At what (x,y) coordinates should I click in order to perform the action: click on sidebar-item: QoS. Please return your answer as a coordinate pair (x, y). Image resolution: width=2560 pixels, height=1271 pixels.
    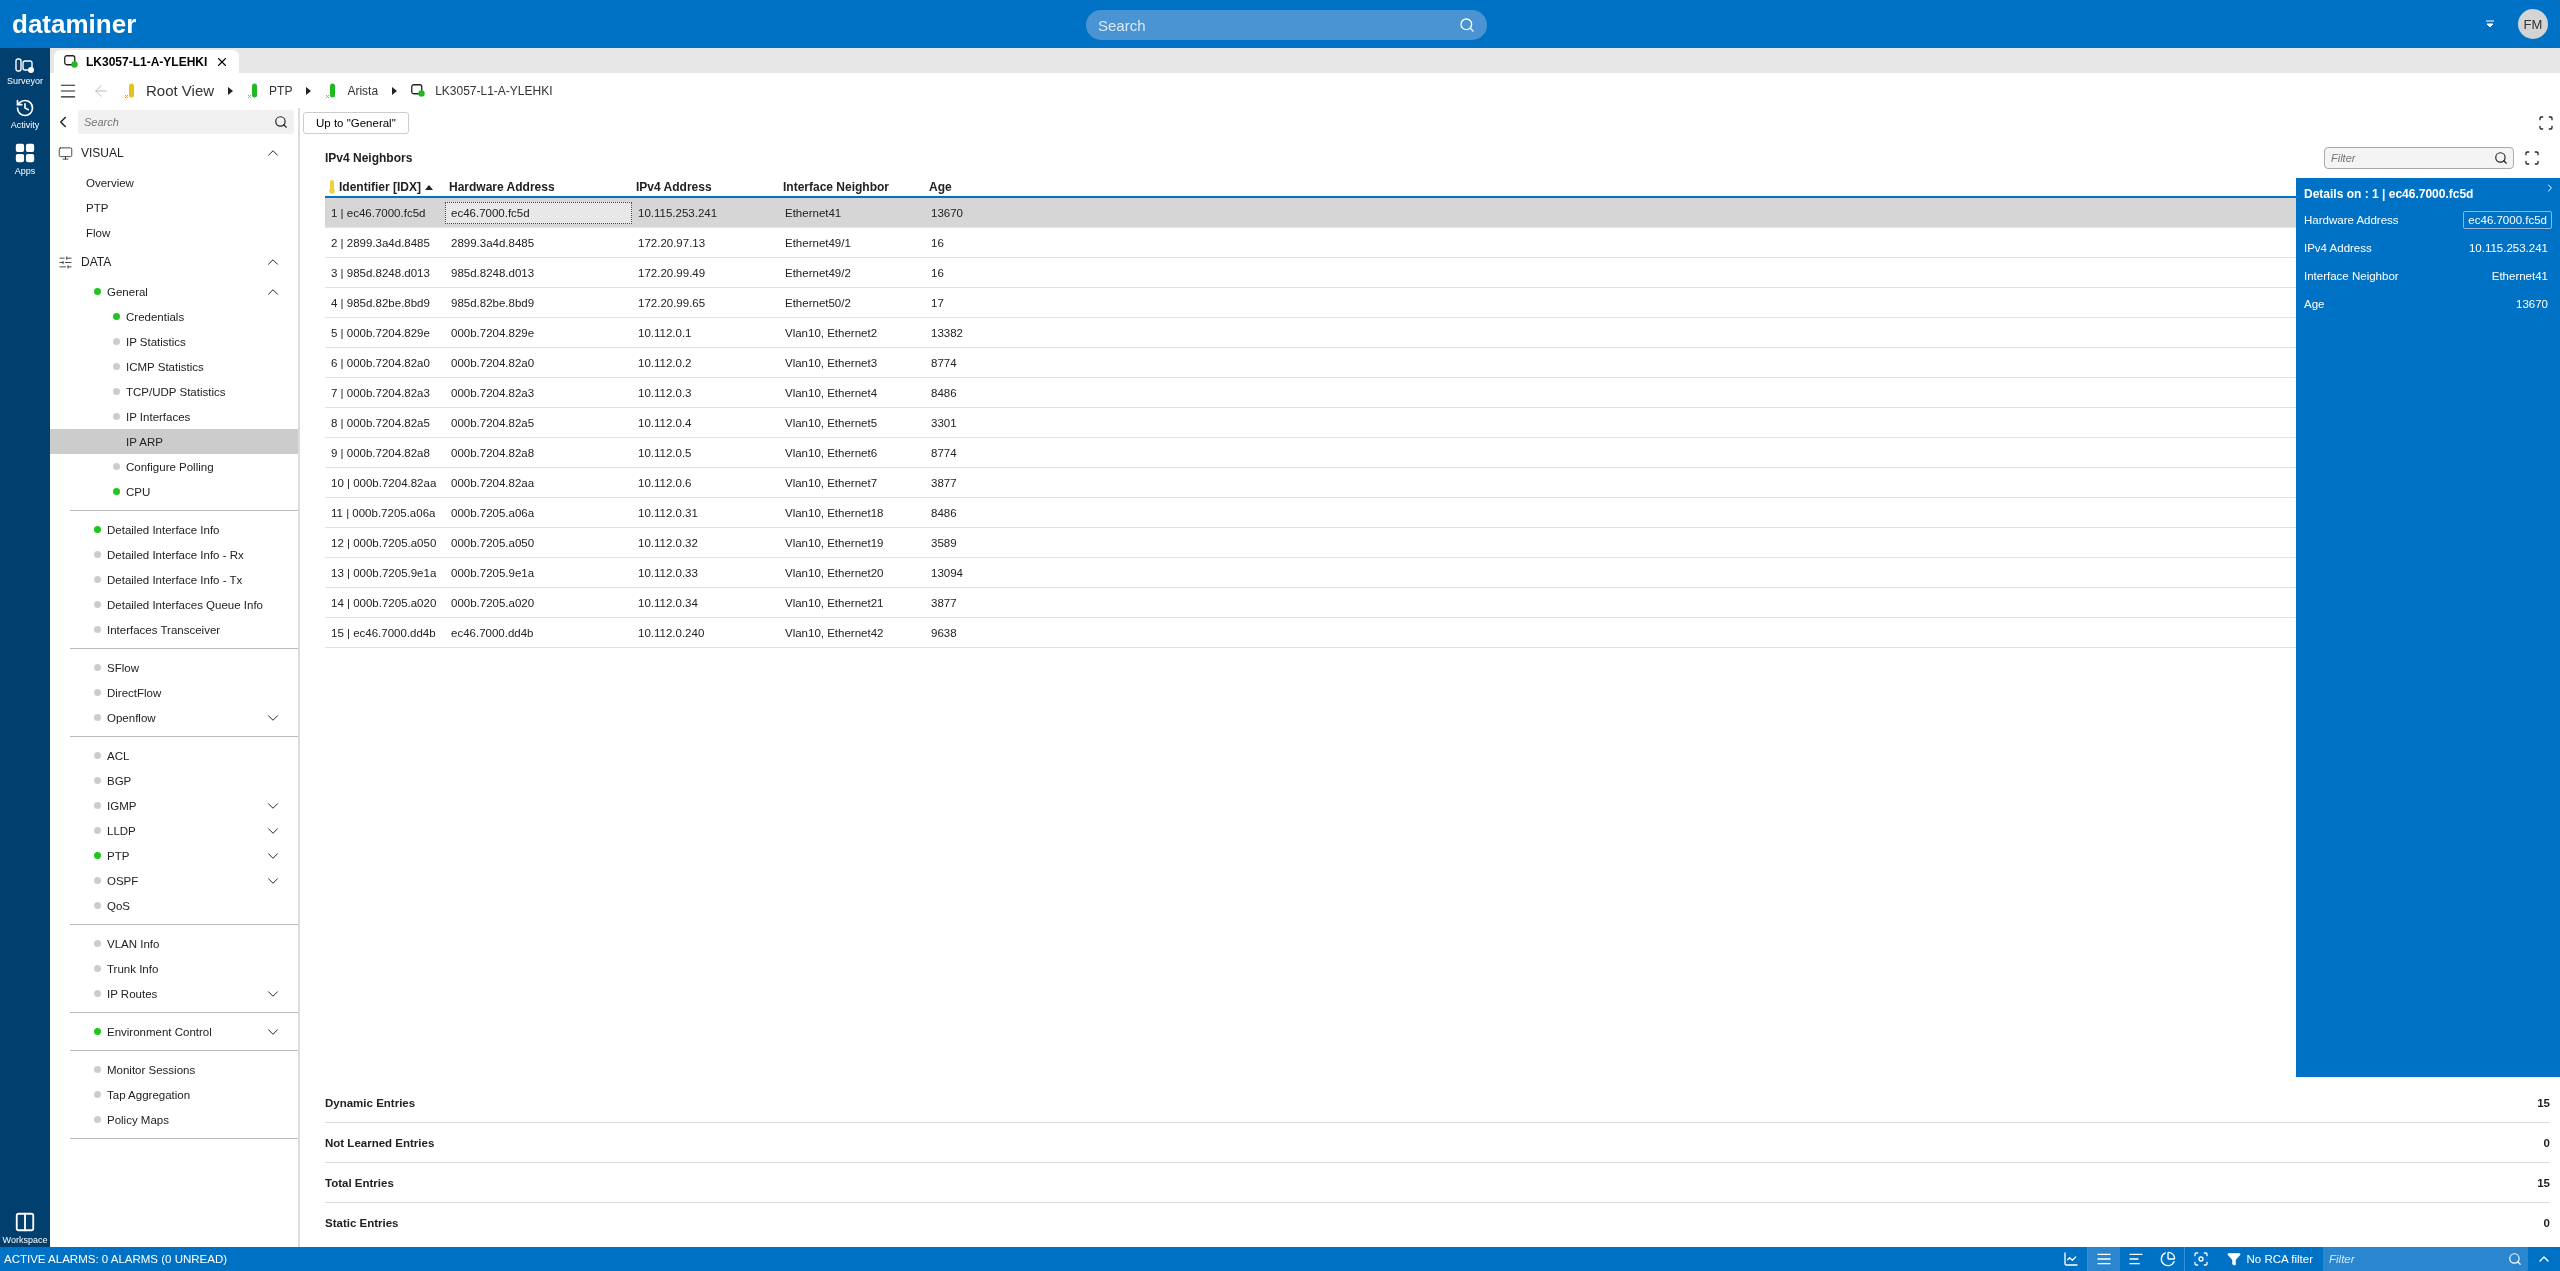
    Looking at the image, I should click on (174, 905).